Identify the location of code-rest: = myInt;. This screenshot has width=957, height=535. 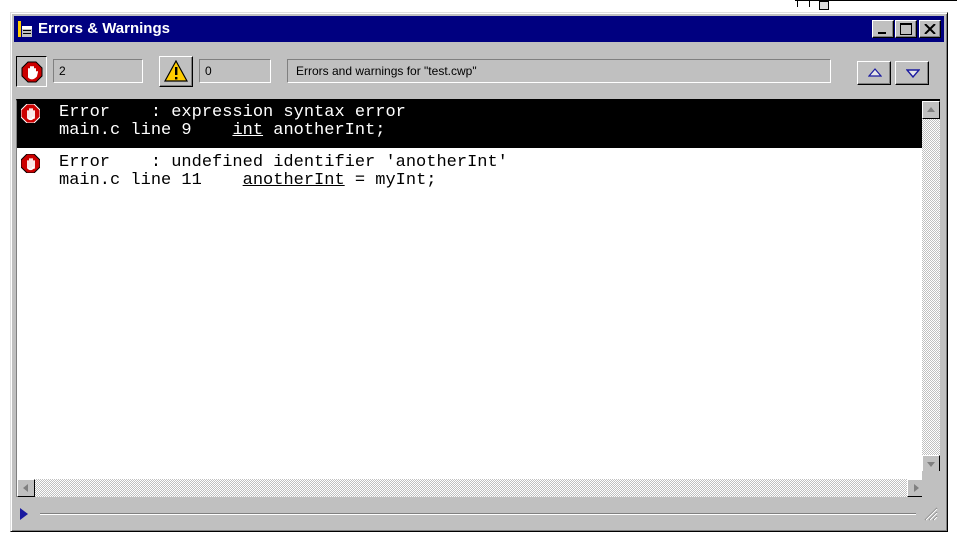
(390, 180).